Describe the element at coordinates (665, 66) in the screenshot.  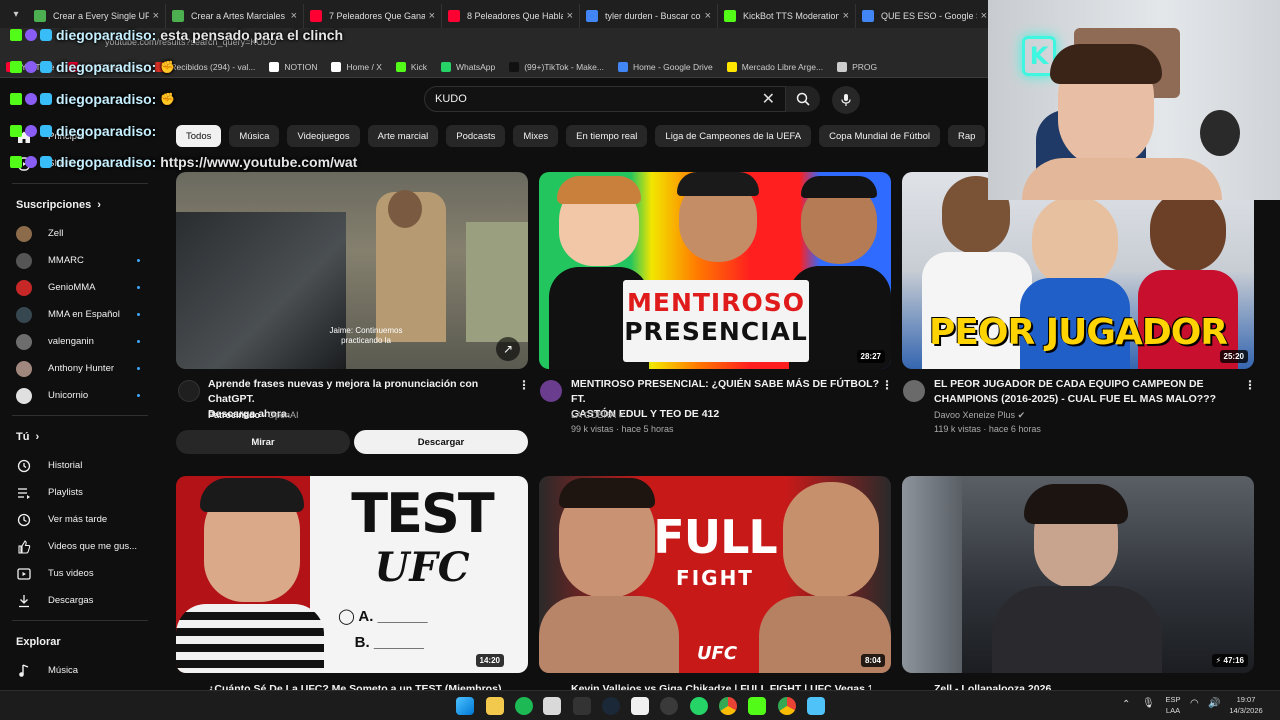
I see `bookmark: Home - Google Drive` at that location.